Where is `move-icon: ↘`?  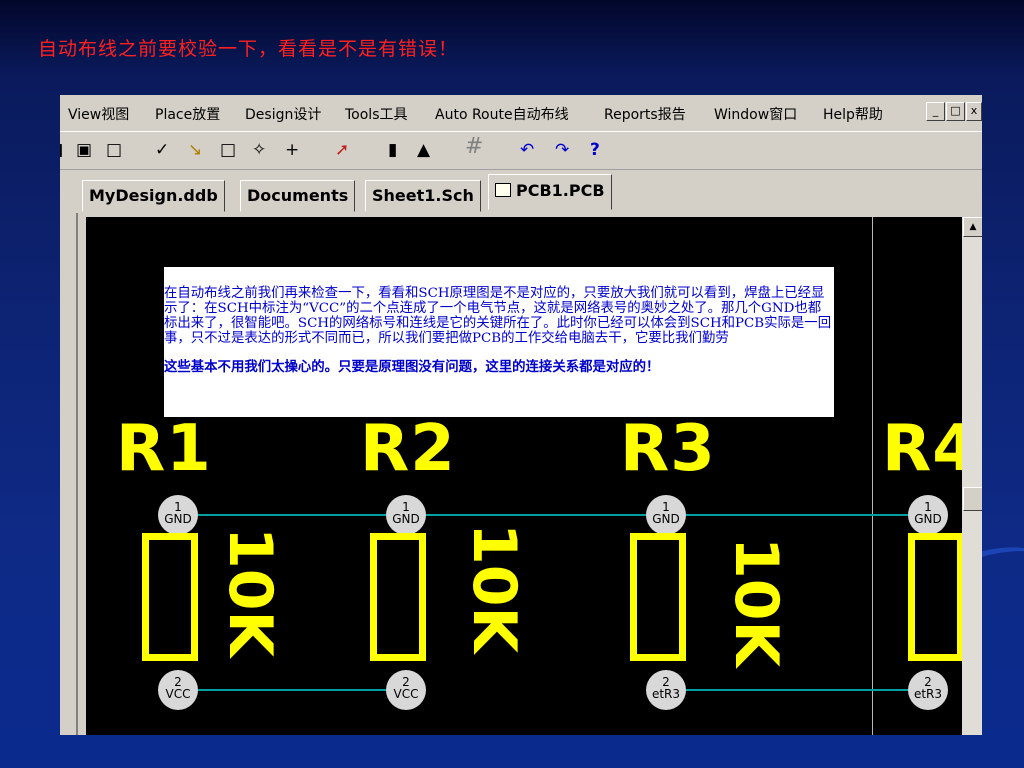
move-icon: ↘ is located at coordinates (195, 150).